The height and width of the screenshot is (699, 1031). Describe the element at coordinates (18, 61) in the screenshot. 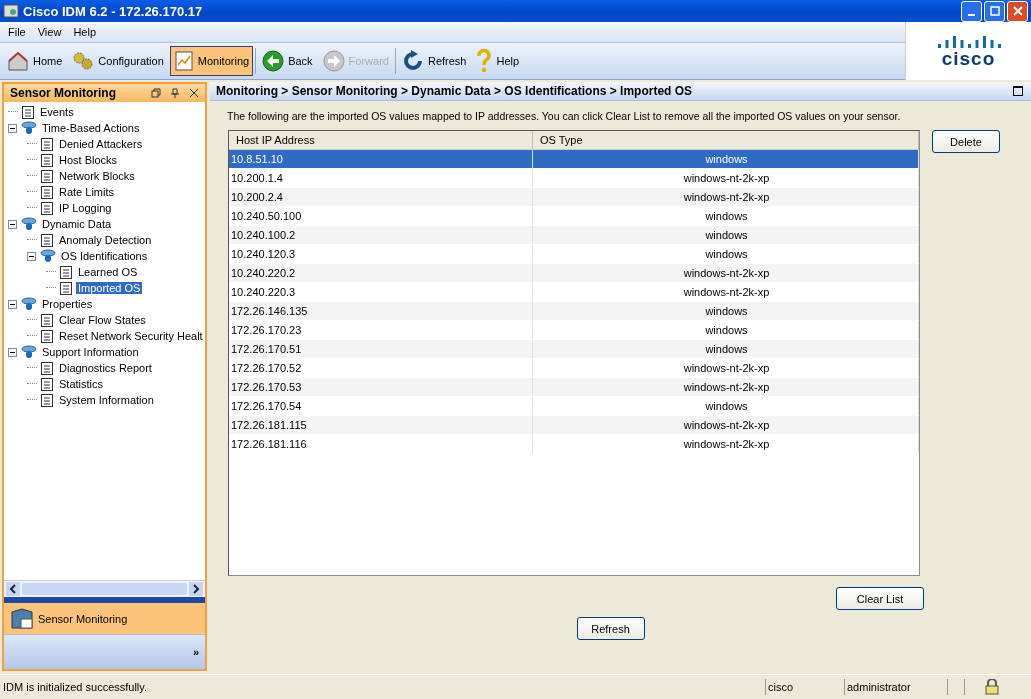

I see `house-icon` at that location.